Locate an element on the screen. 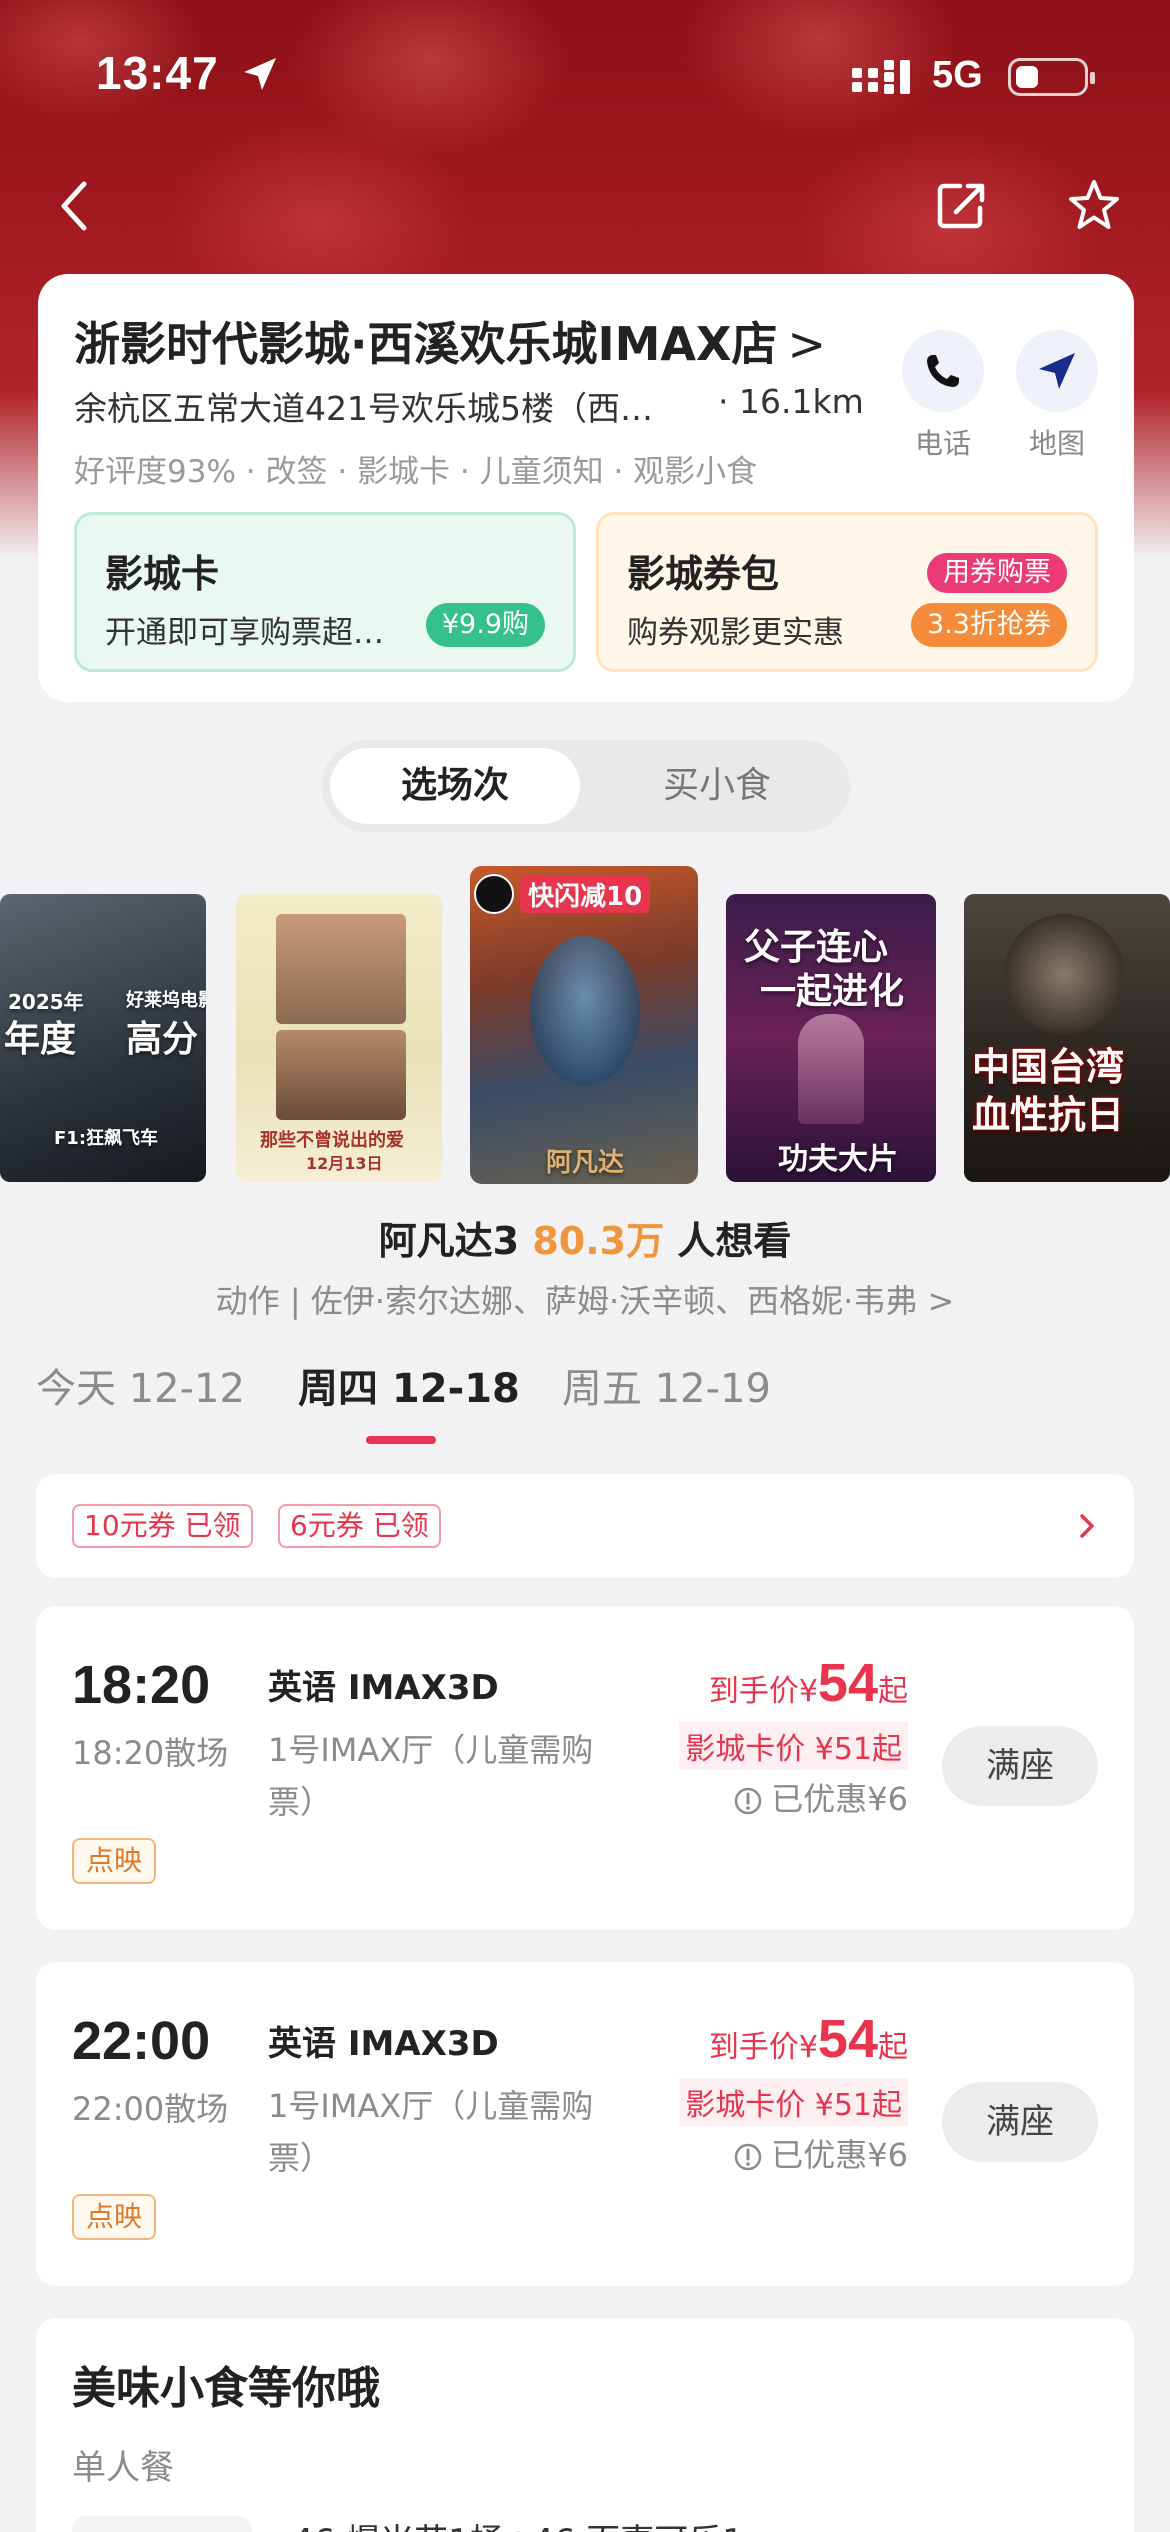 Image resolution: width=1170 pixels, height=2532 pixels. coupon-pack-promo: 影城券包 购券观影更实惠 用券购票 3.3折抢券 is located at coordinates (847, 592).